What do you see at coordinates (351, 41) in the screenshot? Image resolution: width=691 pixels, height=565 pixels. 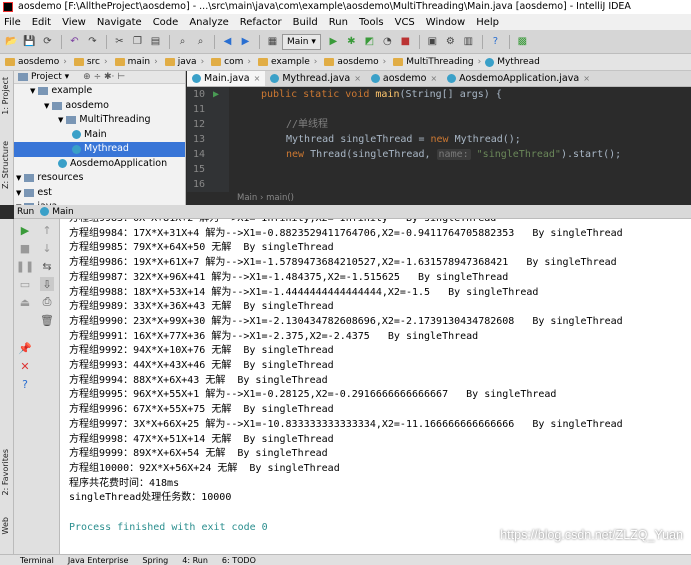 I see `debug-icon: ✱` at bounding box center [351, 41].